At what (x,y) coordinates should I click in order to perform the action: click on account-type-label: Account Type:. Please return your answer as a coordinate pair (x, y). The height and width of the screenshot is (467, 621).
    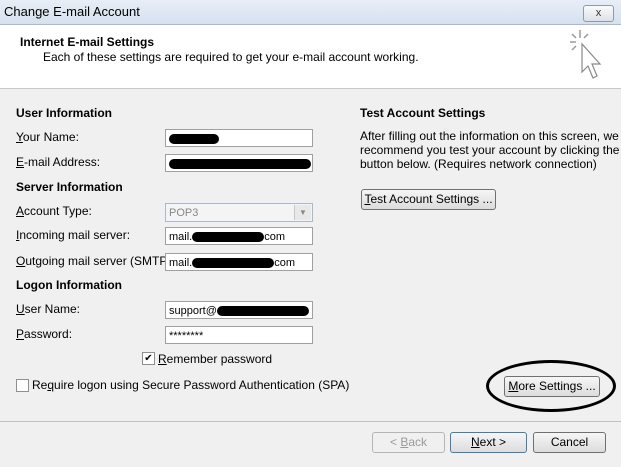
    Looking at the image, I should click on (54, 211).